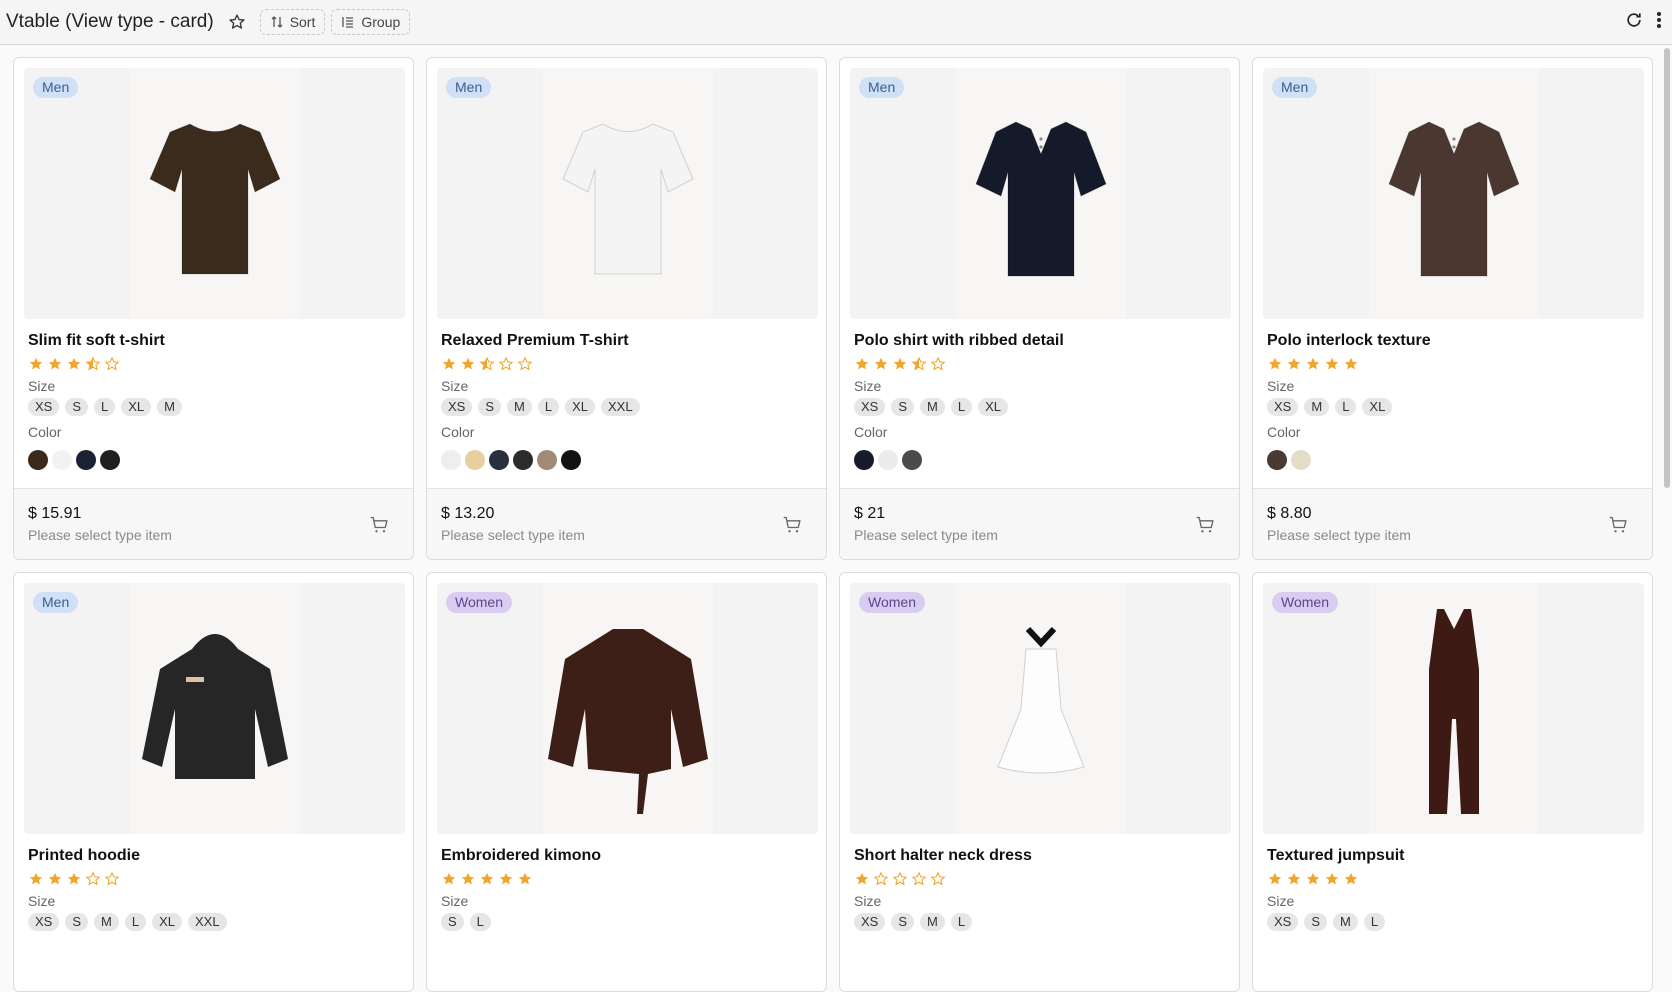 This screenshot has width=1672, height=992. I want to click on color-options, so click(74, 460).